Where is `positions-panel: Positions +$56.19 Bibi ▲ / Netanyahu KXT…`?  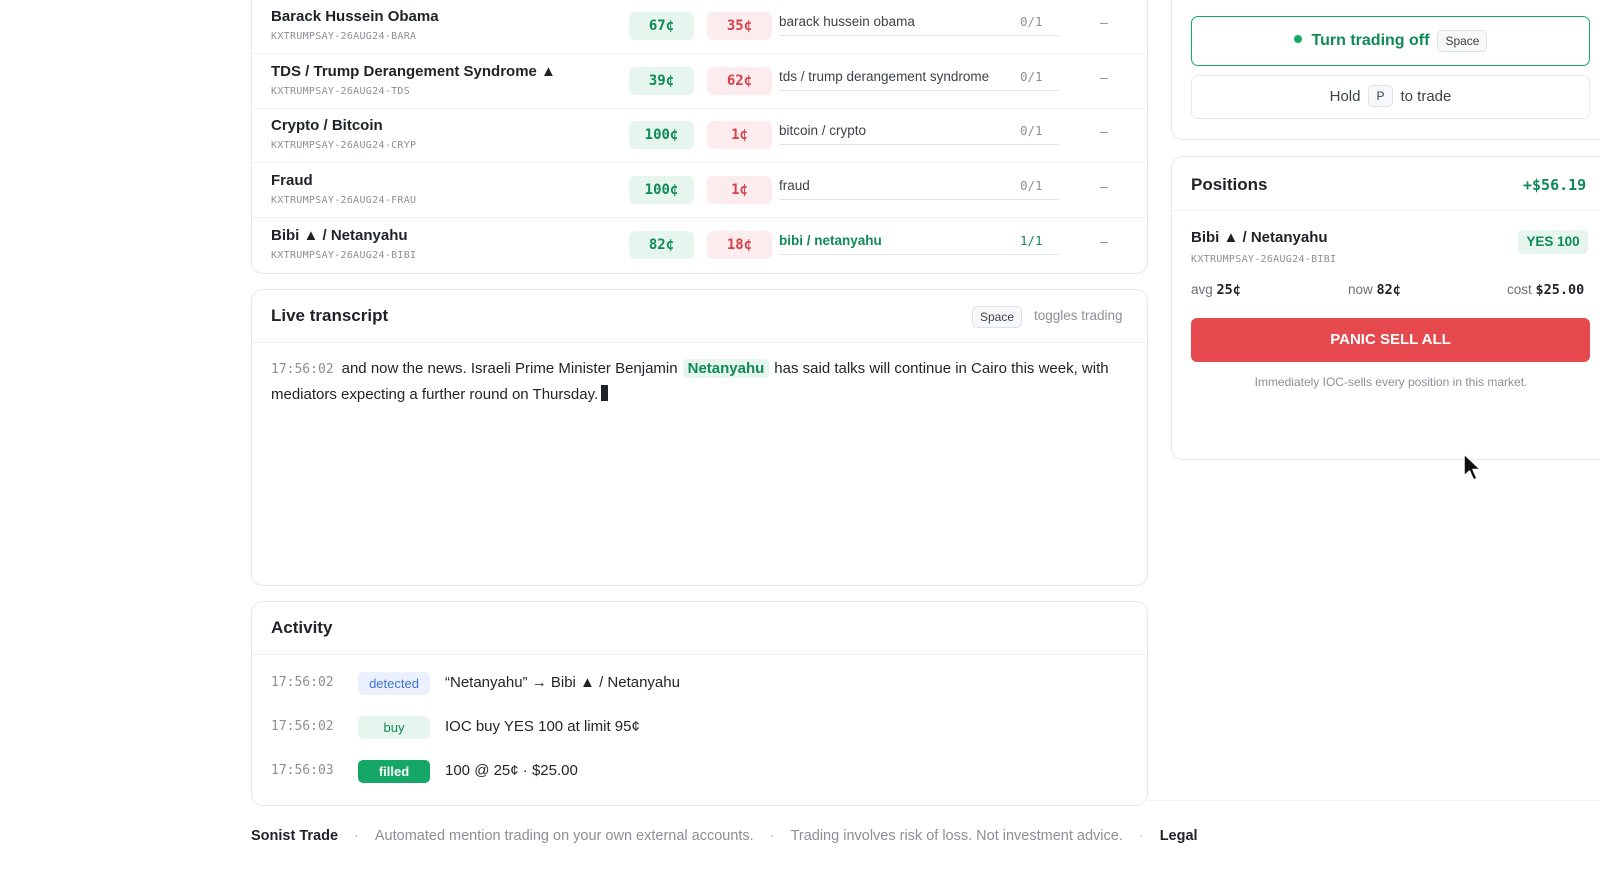
positions-panel: Positions +$56.19 Bibi ▲ / Netanyahu KXT… is located at coordinates (1385, 308).